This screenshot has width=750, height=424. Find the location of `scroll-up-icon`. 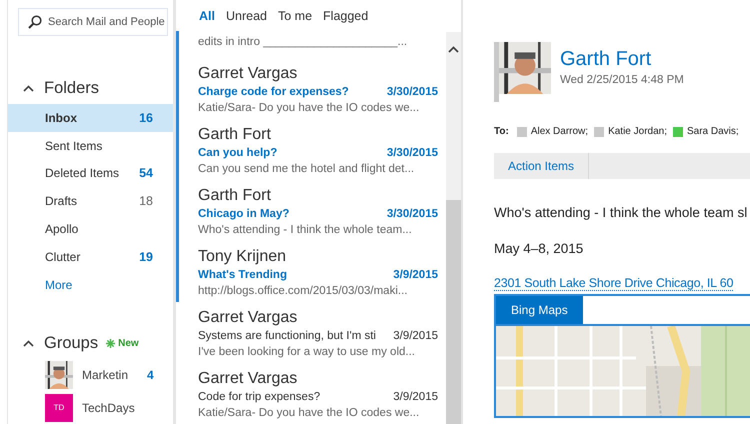

scroll-up-icon is located at coordinates (453, 49).